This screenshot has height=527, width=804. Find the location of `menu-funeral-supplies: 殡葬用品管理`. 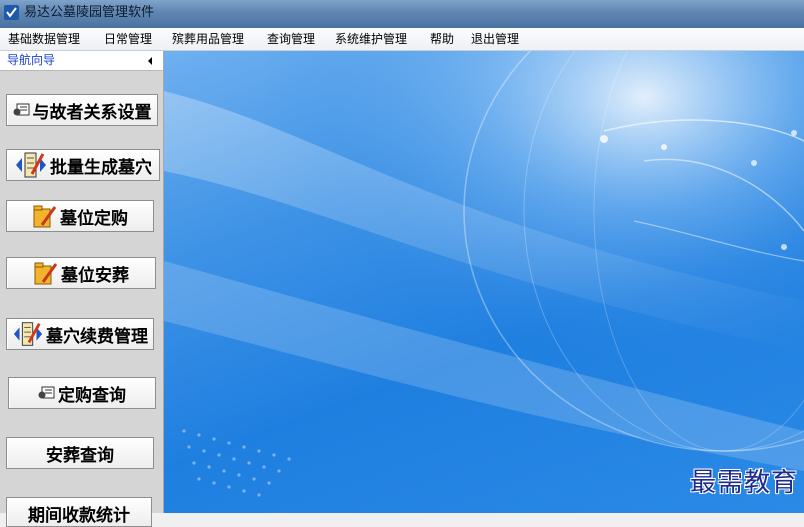

menu-funeral-supplies: 殡葬用品管理 is located at coordinates (208, 39).